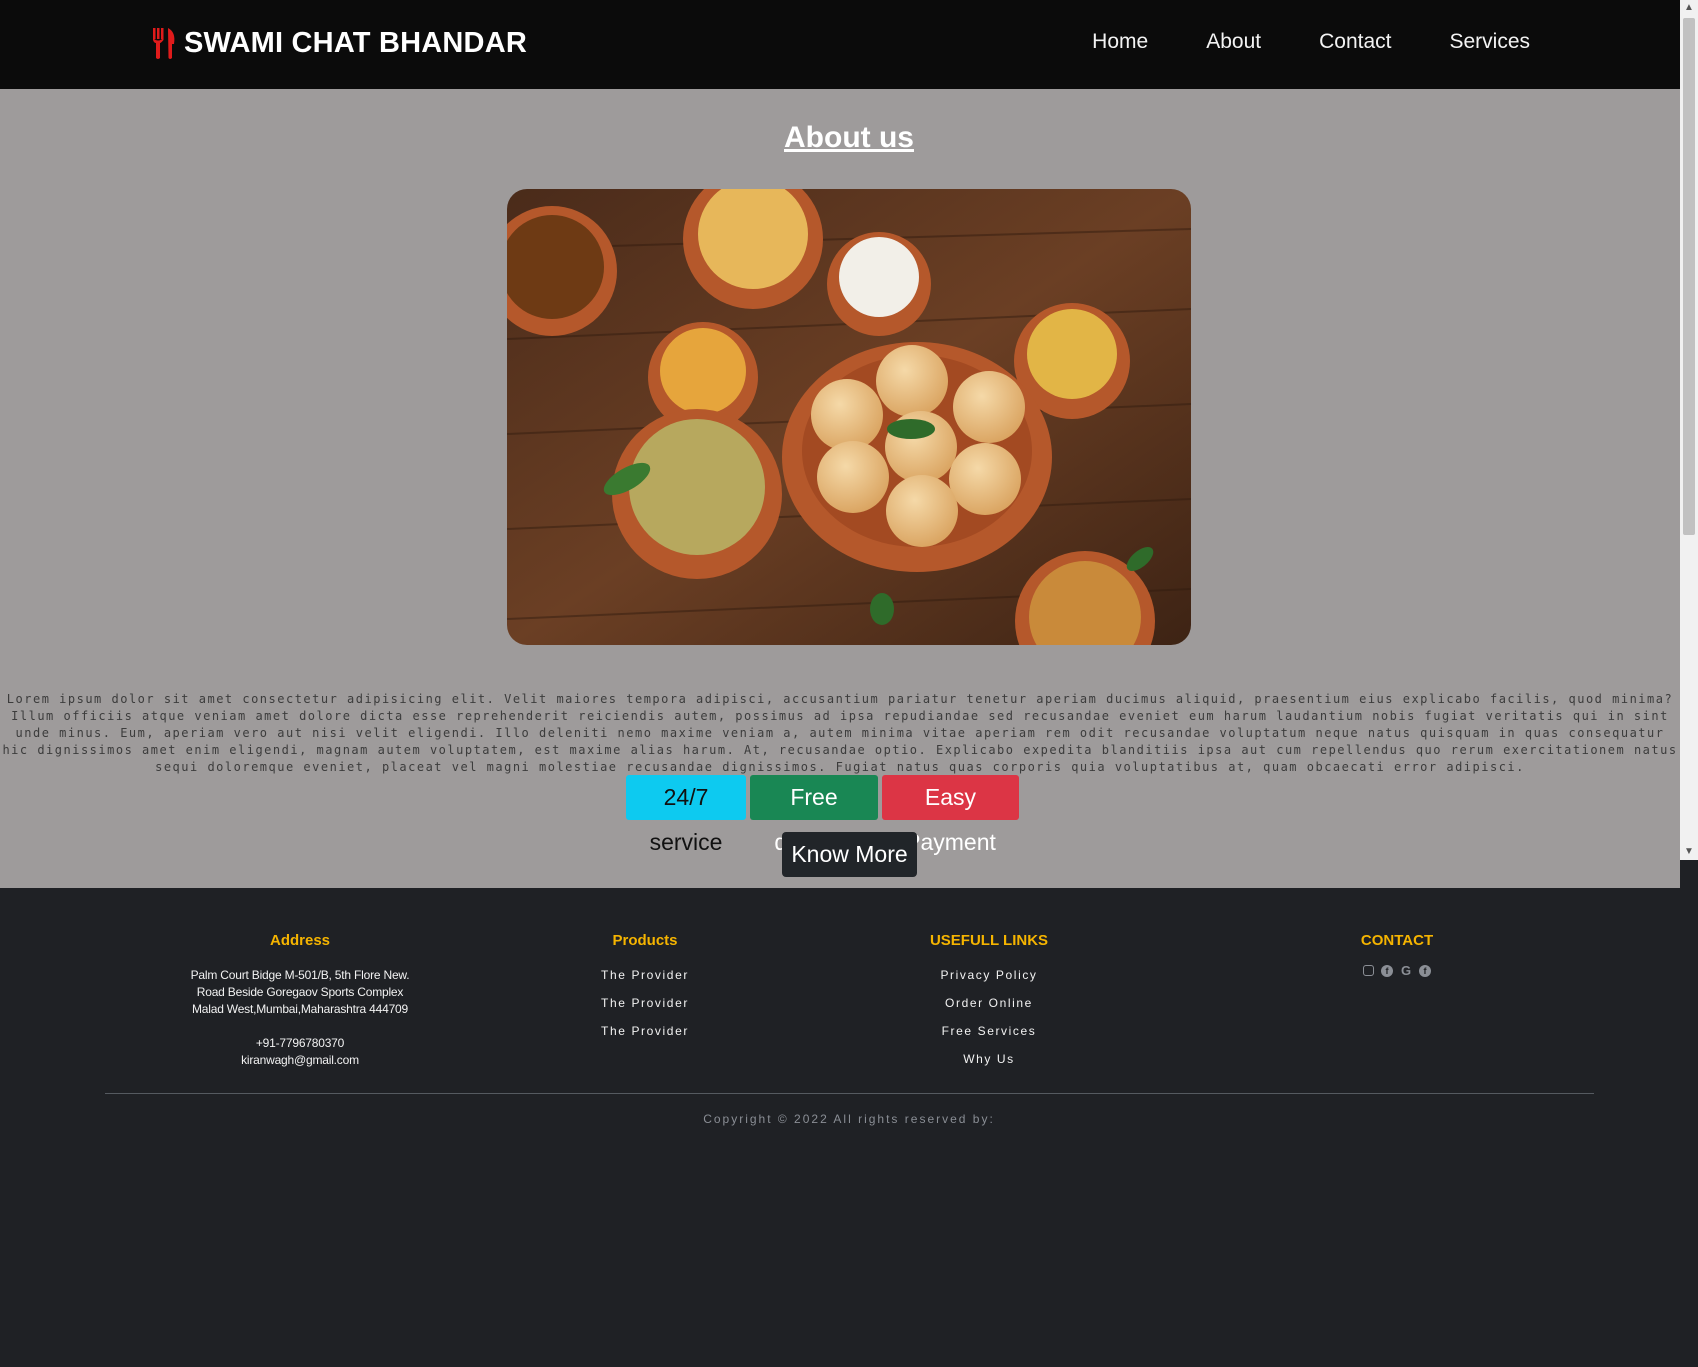 This screenshot has width=1698, height=1367. Describe the element at coordinates (300, 992) in the screenshot. I see `address-line: Road Beside Goregaov Sports Complex` at that location.